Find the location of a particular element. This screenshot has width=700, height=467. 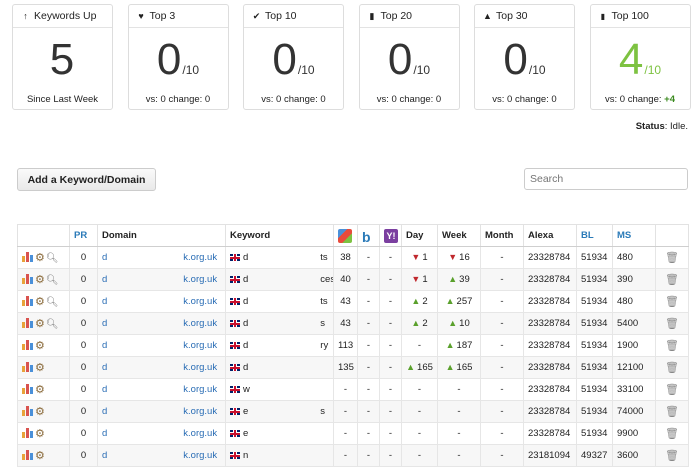

col-bing: b is located at coordinates (368, 235).